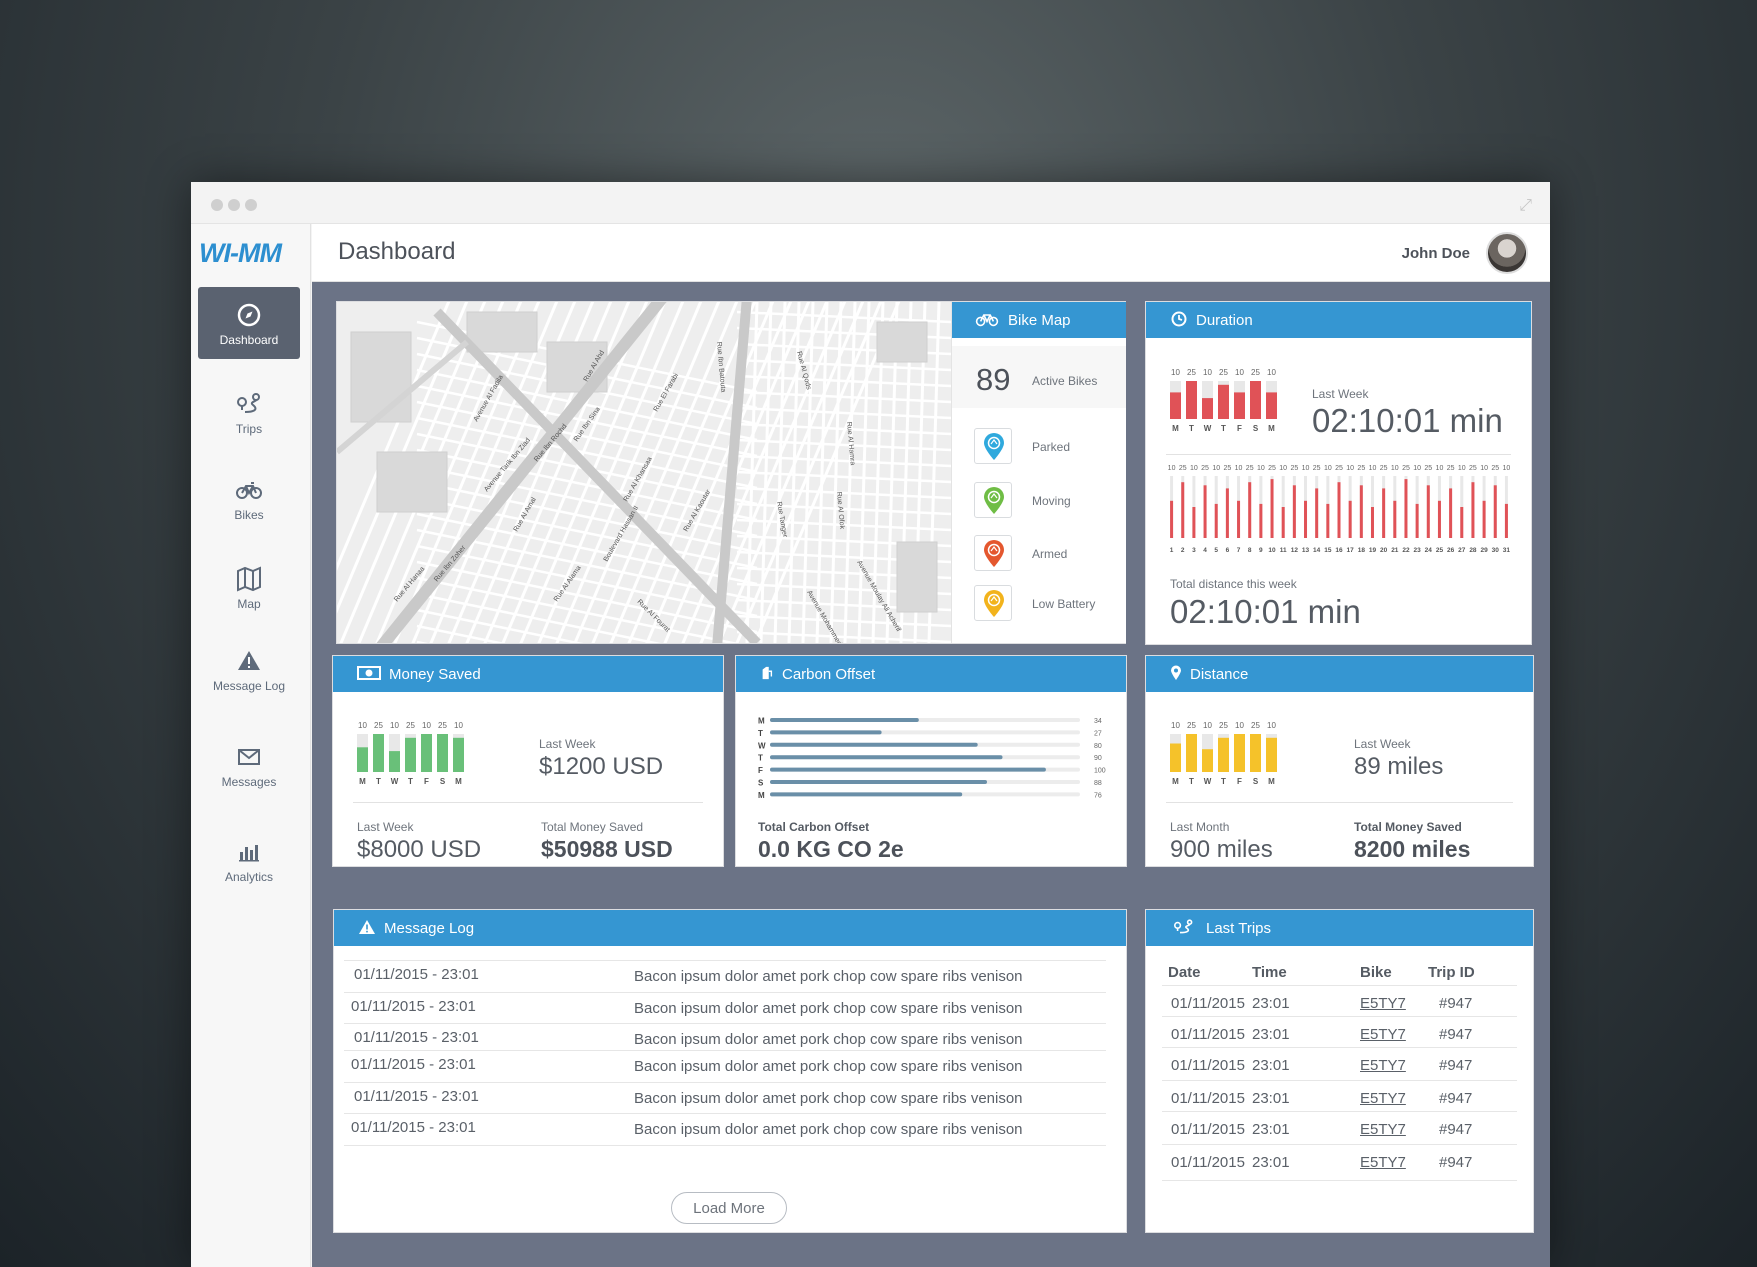  Describe the element at coordinates (1098, 746) in the screenshot. I see `bar-value-label: 80` at that location.